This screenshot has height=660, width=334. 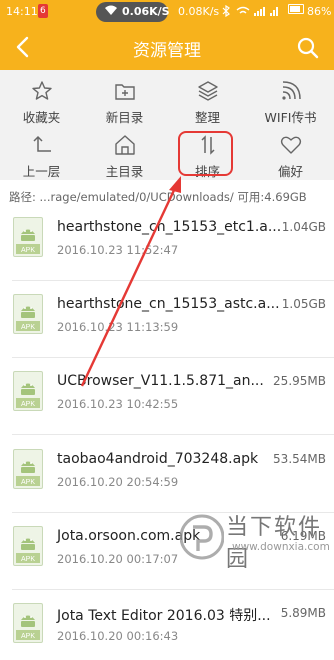 What do you see at coordinates (281, 547) in the screenshot?
I see `watermark-url: www.downxia.com` at bounding box center [281, 547].